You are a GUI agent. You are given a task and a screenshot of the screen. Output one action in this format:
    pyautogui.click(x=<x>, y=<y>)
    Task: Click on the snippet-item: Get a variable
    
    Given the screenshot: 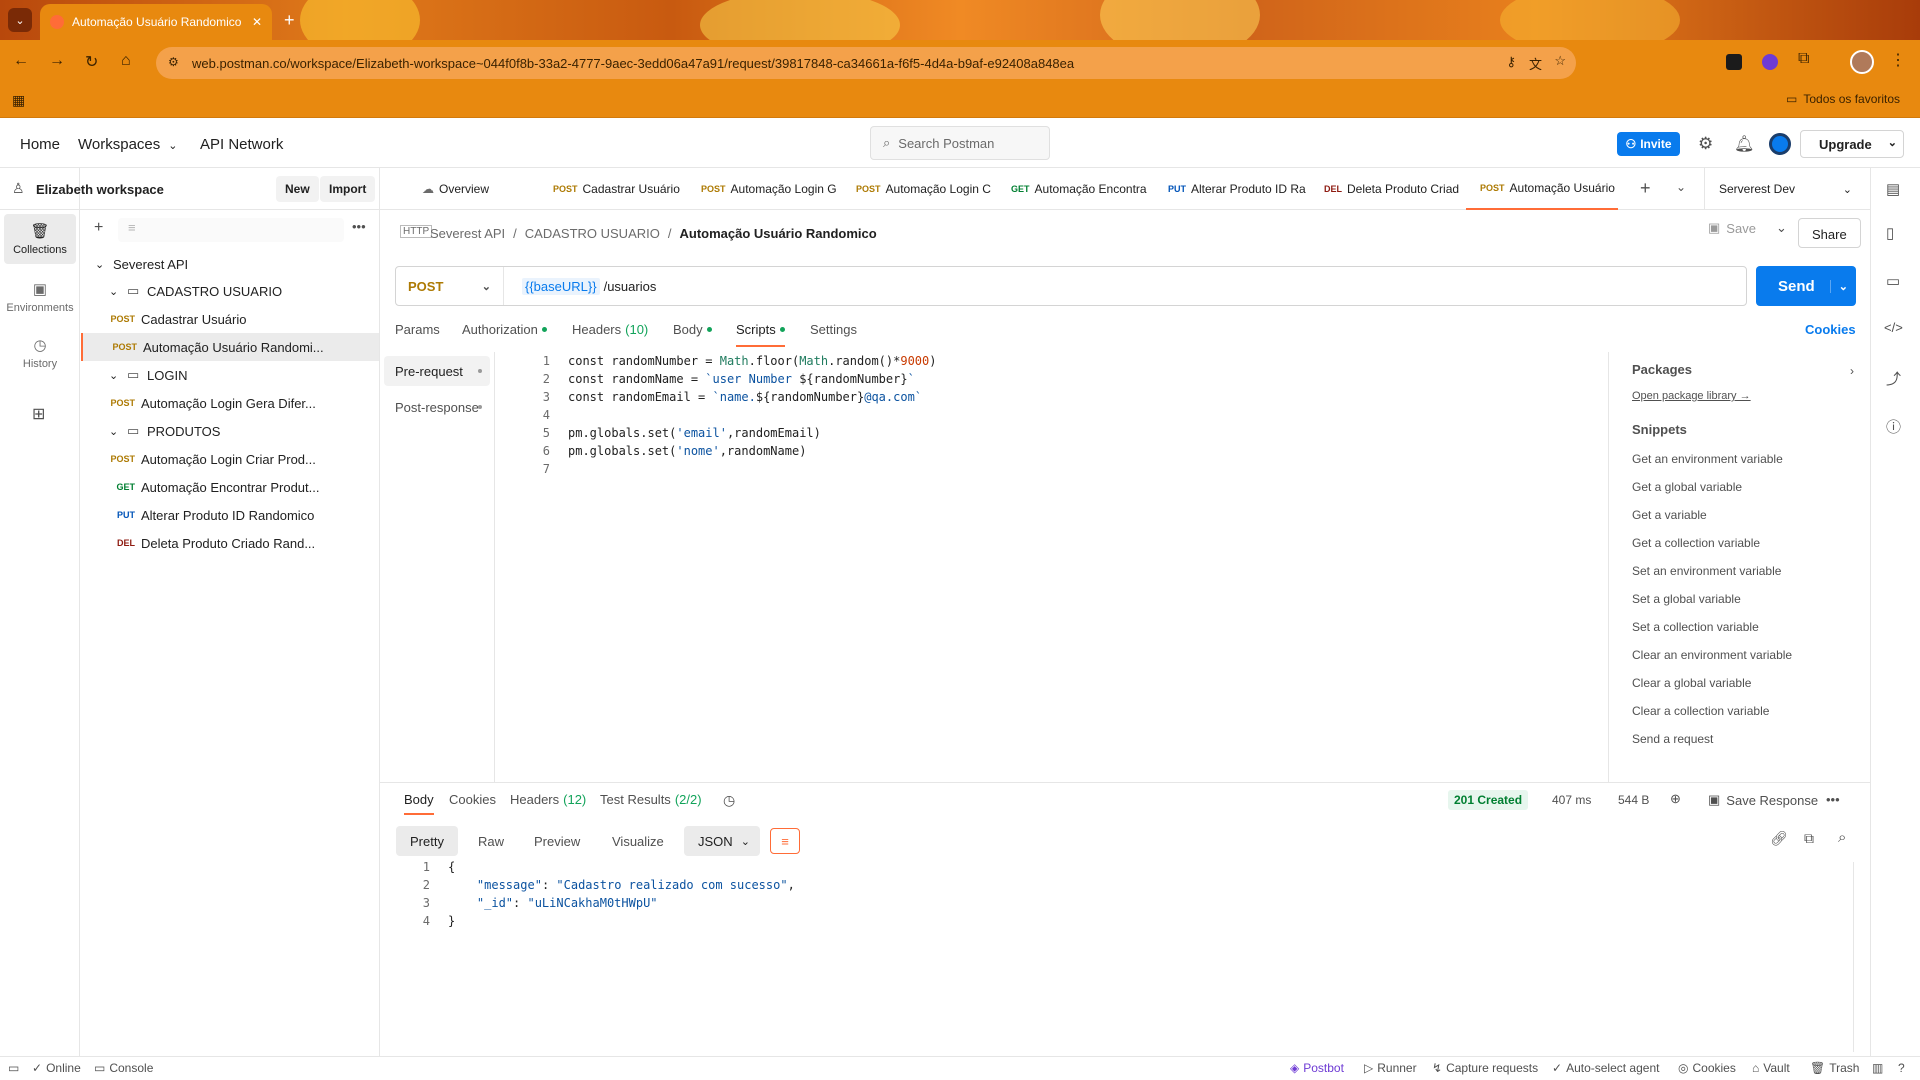 What is the action you would take?
    pyautogui.click(x=1669, y=515)
    